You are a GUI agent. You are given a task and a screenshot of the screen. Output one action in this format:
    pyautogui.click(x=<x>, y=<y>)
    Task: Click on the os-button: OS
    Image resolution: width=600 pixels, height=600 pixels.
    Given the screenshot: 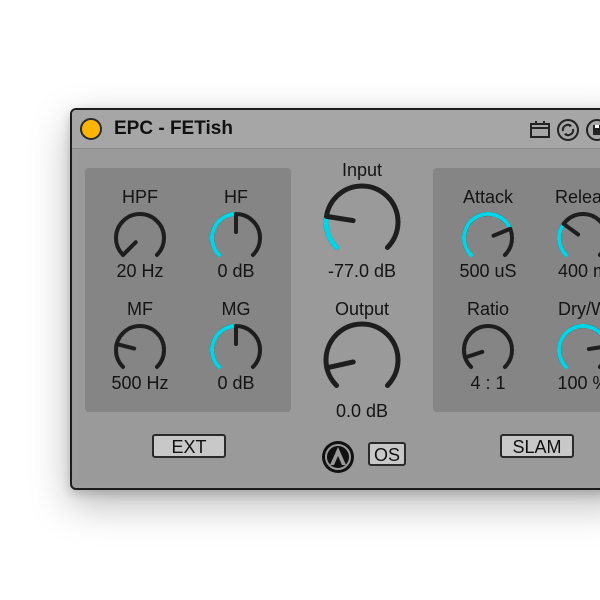 What is the action you would take?
    pyautogui.click(x=387, y=454)
    